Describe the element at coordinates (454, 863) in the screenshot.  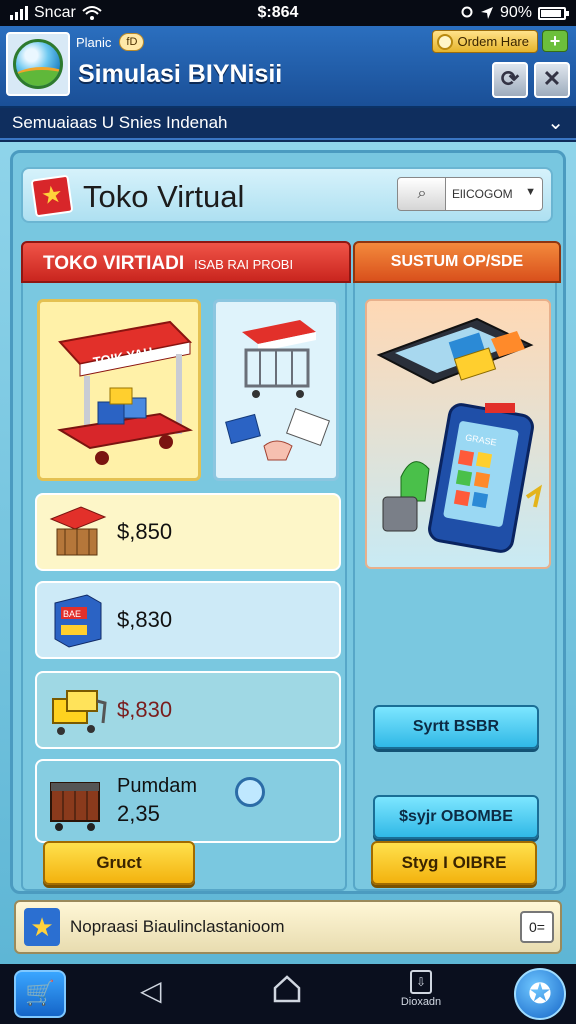
I see `upgrade-confirm-button: Styg I OIBRE` at that location.